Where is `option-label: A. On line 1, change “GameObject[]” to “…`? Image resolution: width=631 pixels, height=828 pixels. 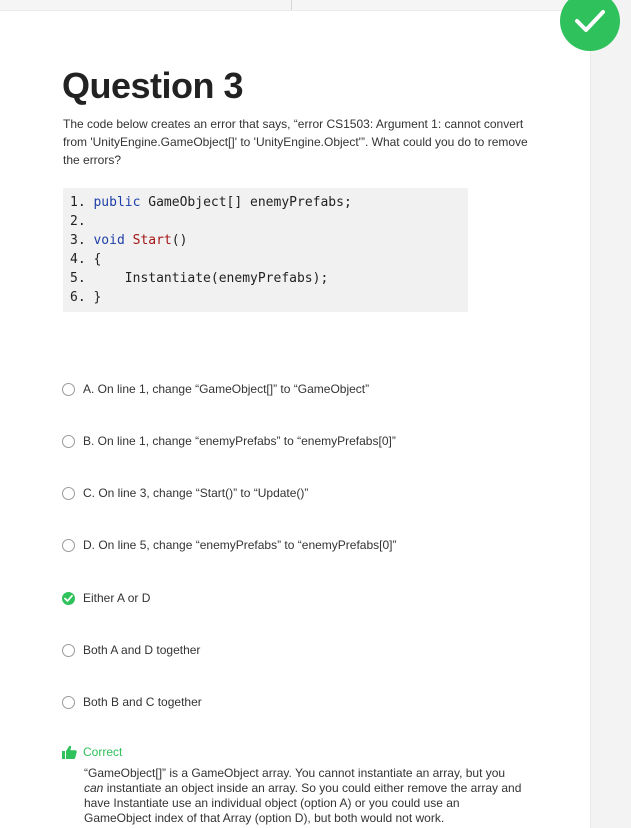 option-label: A. On line 1, change “GameObject[]” to “… is located at coordinates (226, 389).